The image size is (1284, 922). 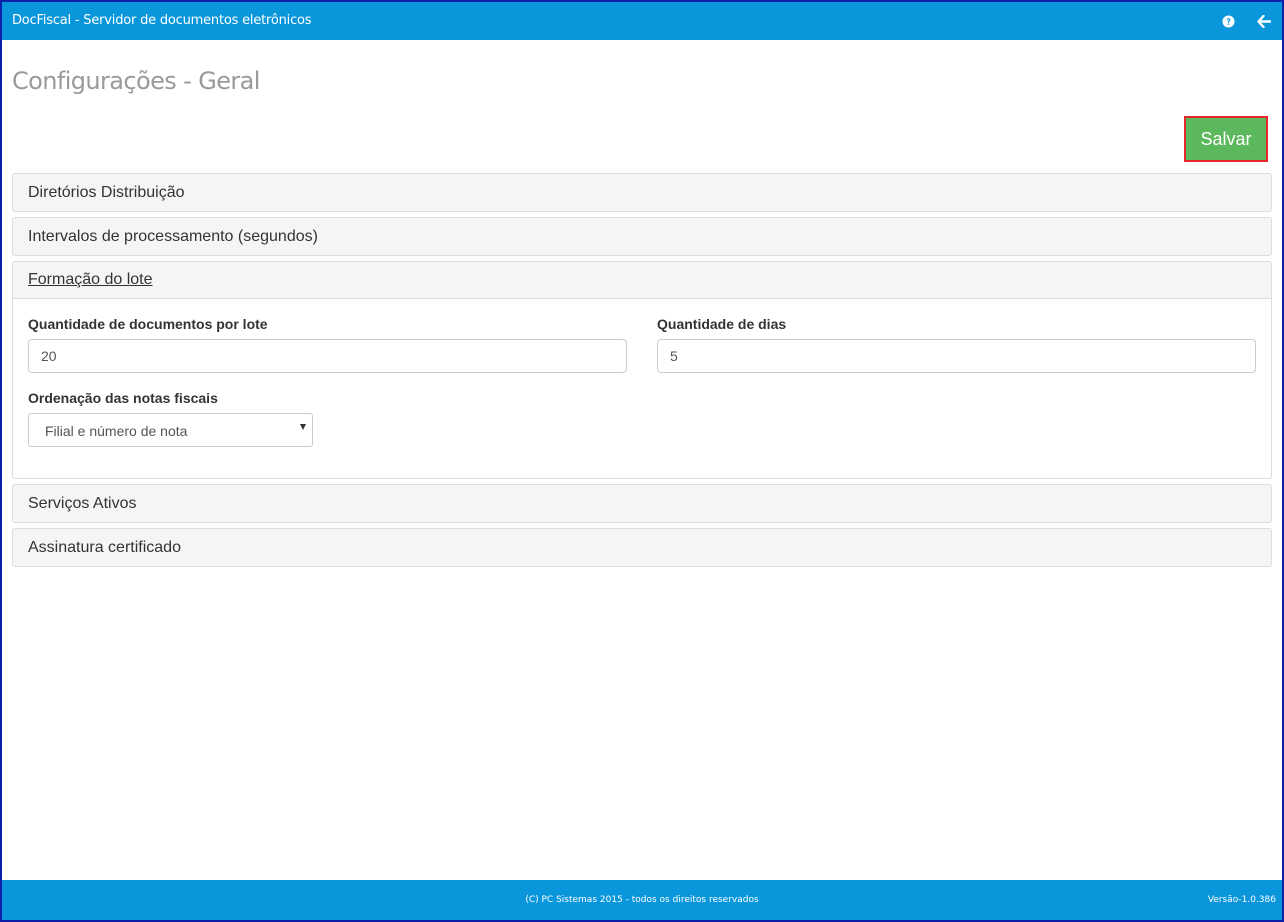 I want to click on ordering-select: Filial e número de nota, so click(x=170, y=430).